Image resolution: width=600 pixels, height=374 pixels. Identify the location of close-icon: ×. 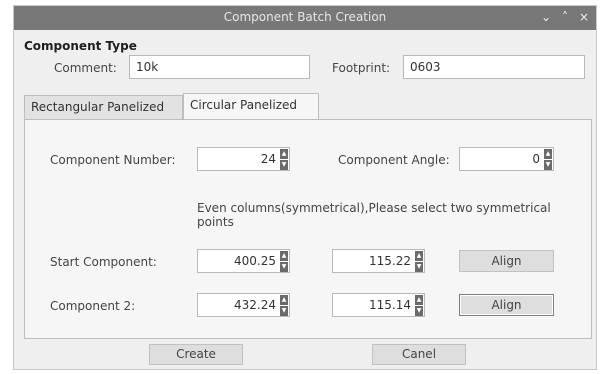
(584, 17).